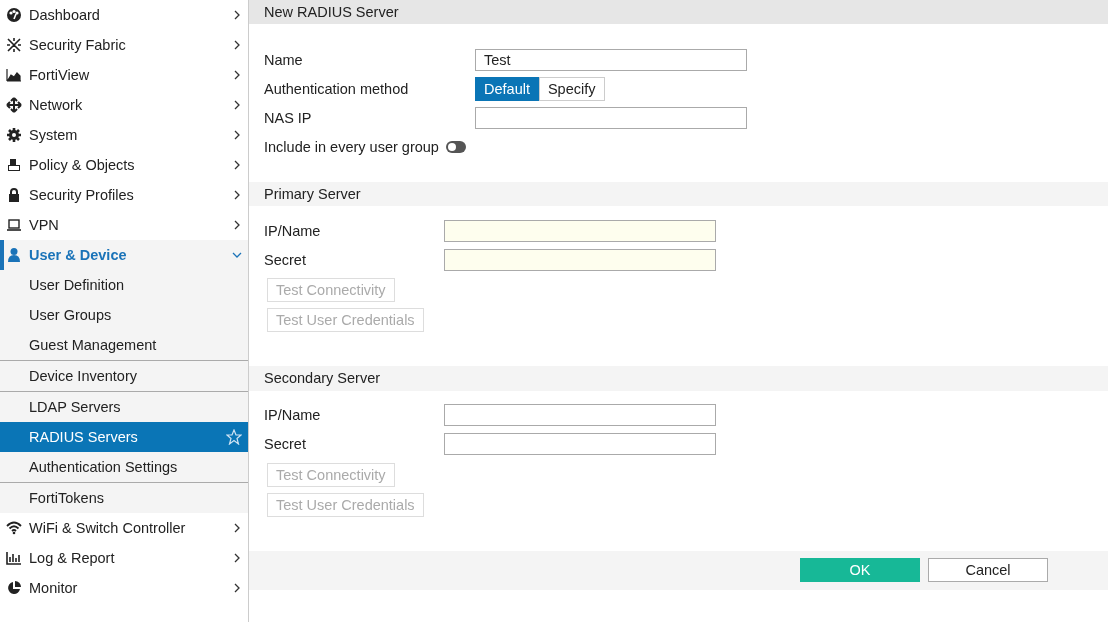  Describe the element at coordinates (124, 165) in the screenshot. I see `nav-item: Policy & Objects` at that location.